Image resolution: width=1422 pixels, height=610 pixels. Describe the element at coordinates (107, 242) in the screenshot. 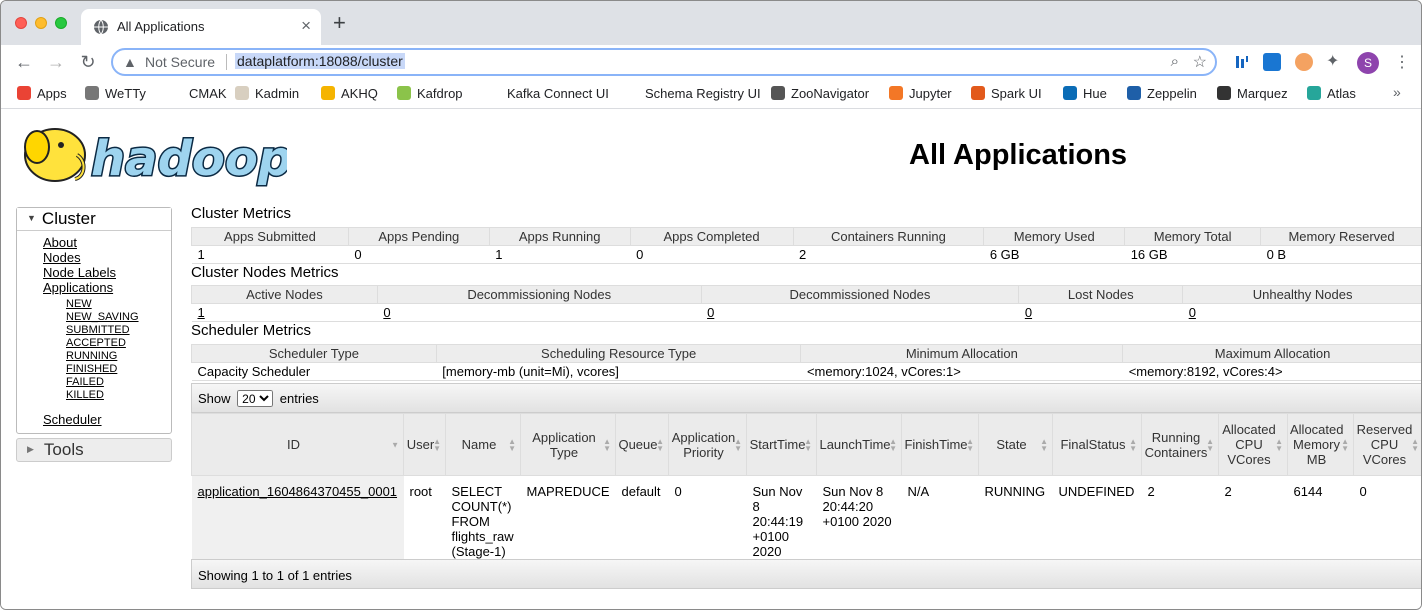

I see `nav-link-about: About` at that location.